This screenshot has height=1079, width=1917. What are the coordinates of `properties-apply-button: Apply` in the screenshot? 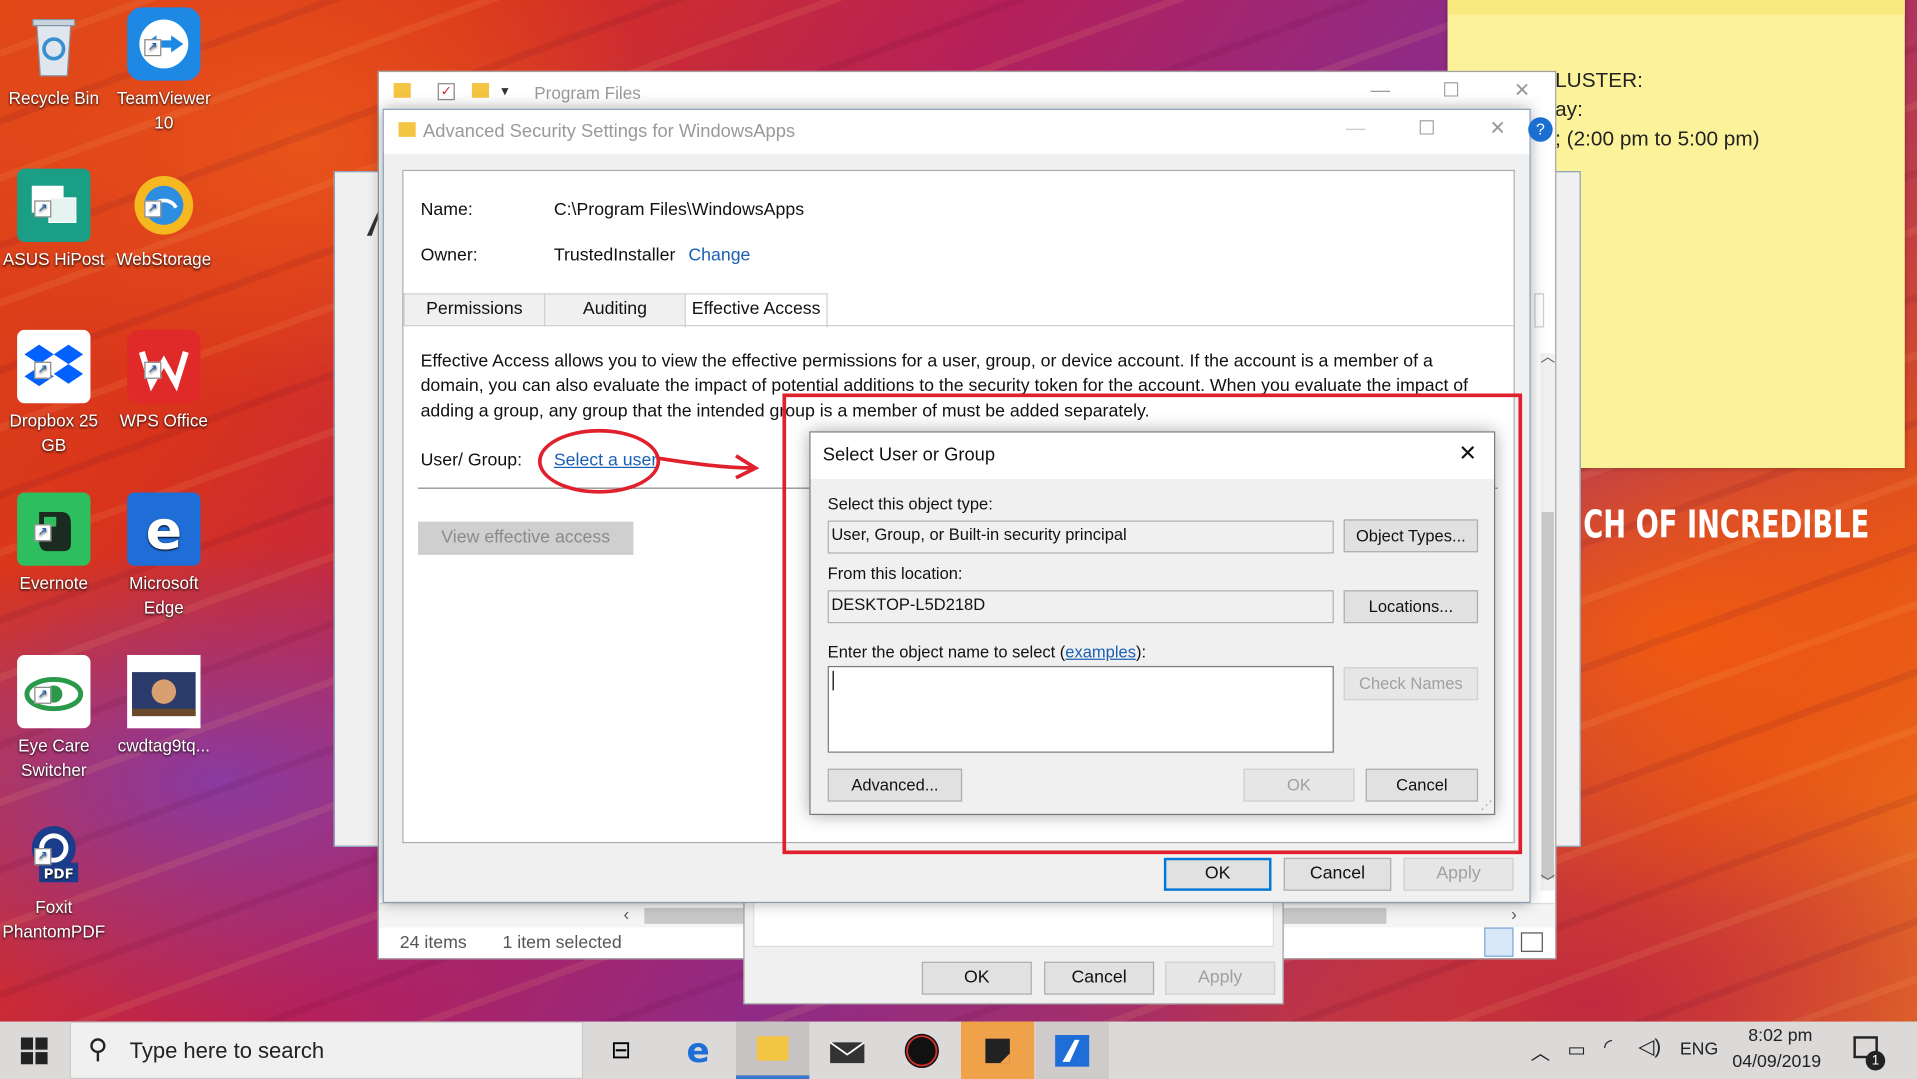 It's located at (1220, 978).